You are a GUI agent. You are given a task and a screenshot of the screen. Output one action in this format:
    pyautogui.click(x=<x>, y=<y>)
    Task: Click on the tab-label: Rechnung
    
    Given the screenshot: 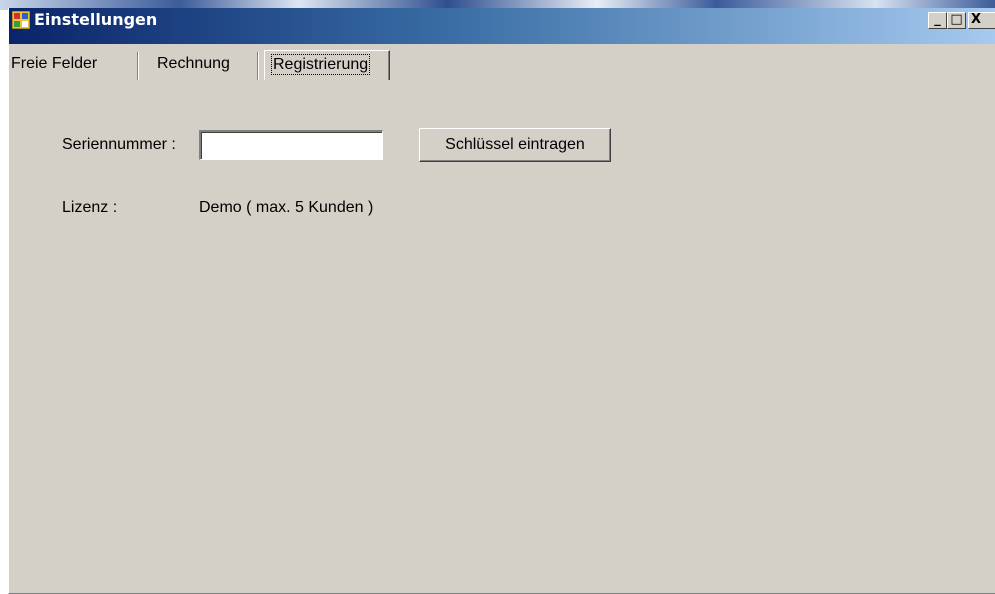 What is the action you would take?
    pyautogui.click(x=193, y=63)
    